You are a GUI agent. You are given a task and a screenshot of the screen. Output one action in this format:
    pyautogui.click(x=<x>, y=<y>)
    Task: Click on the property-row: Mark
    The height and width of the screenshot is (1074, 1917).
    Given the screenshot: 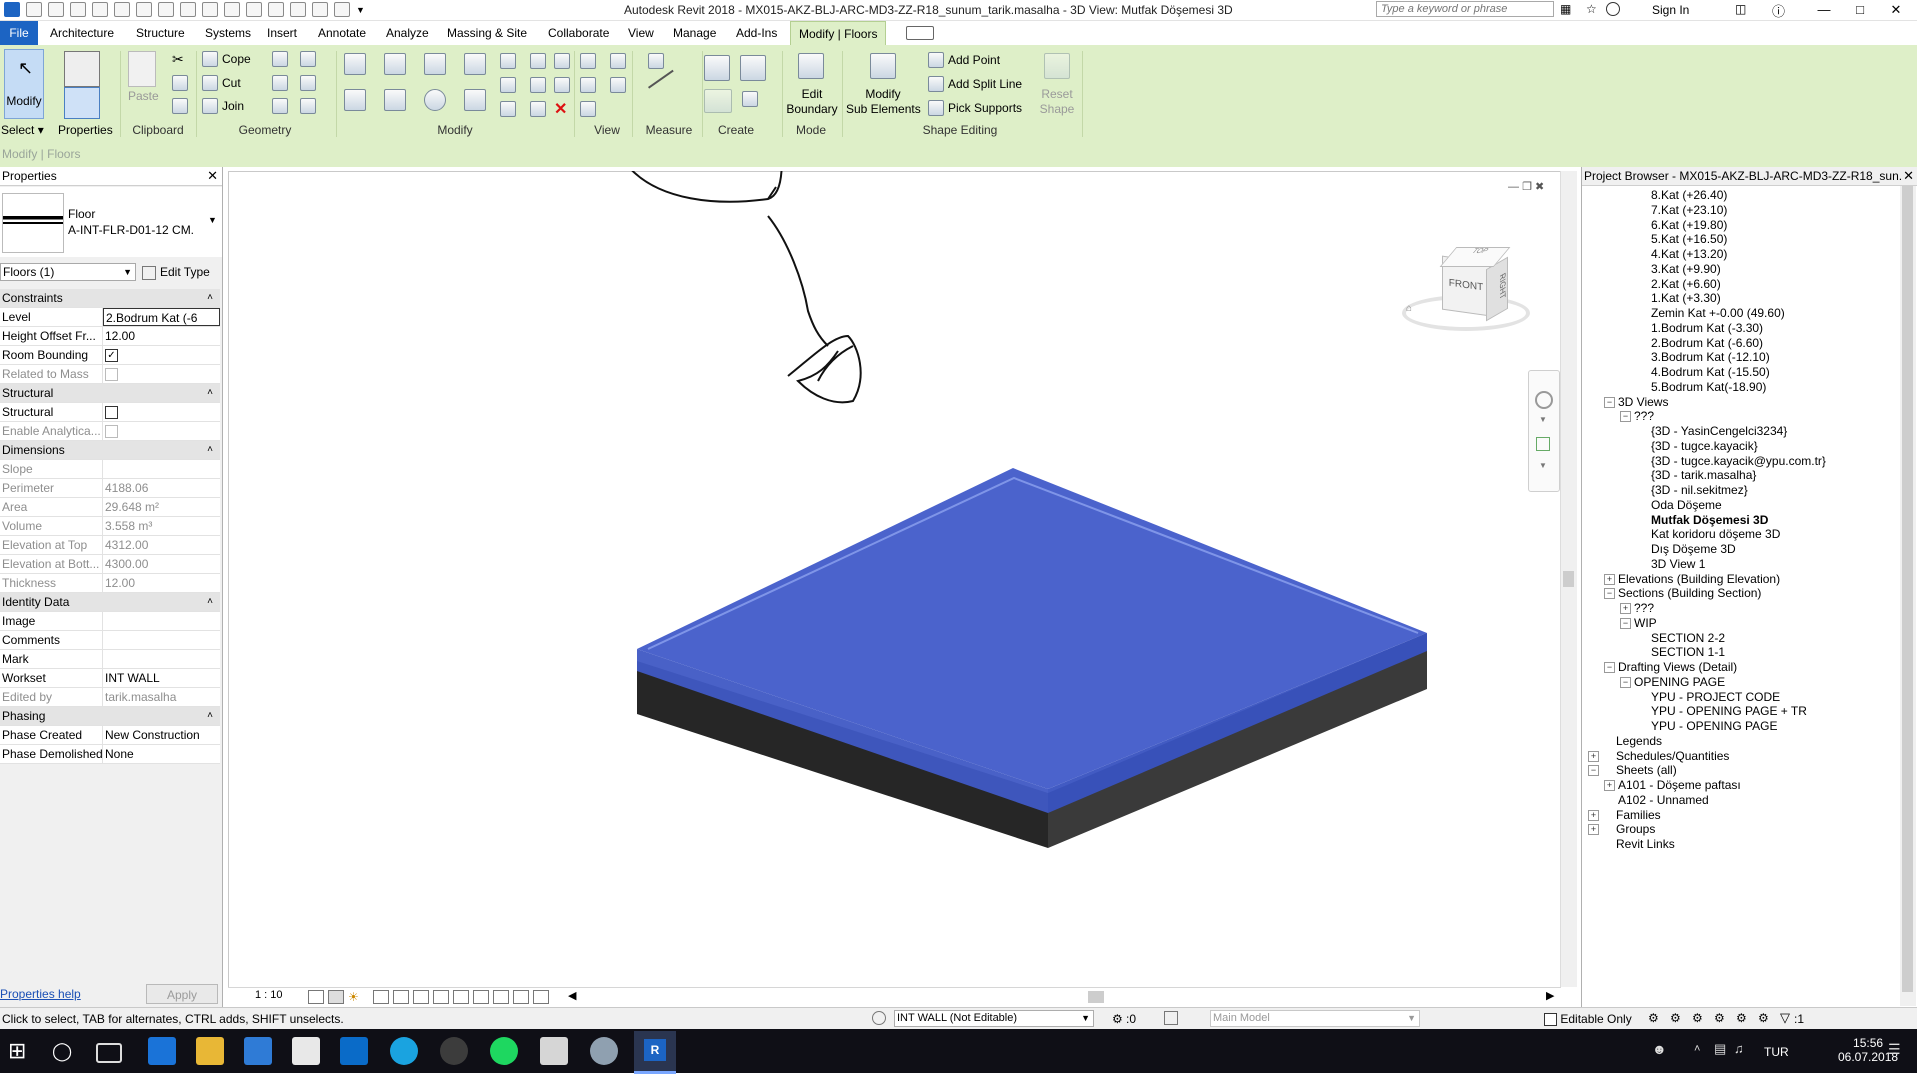 What is the action you would take?
    pyautogui.click(x=110, y=659)
    